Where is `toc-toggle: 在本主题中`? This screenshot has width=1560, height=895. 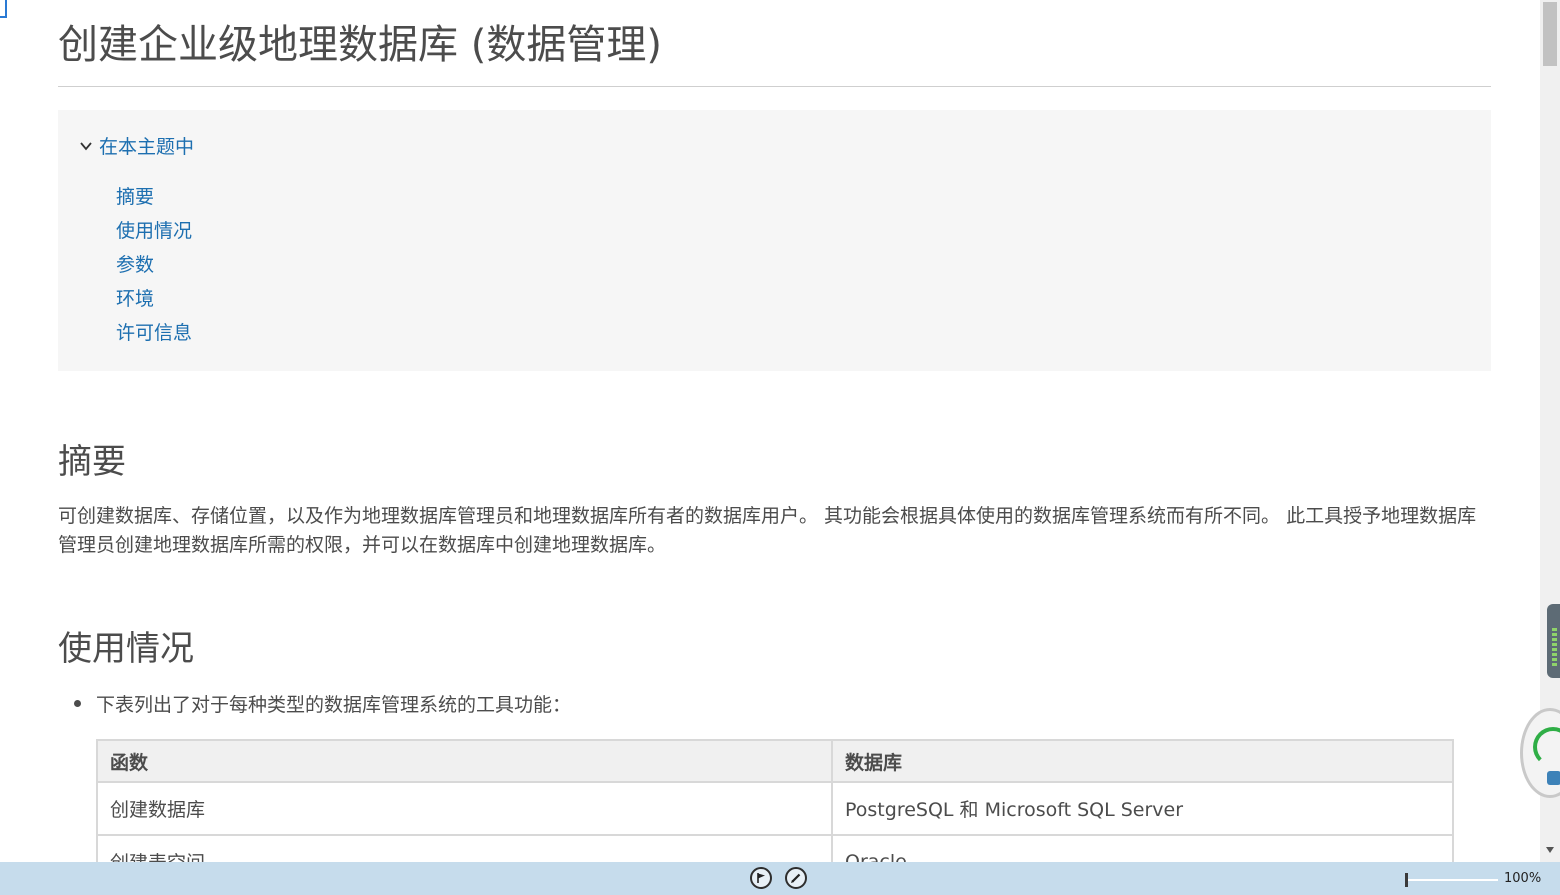
toc-toggle: 在本主题中 is located at coordinates (136, 145).